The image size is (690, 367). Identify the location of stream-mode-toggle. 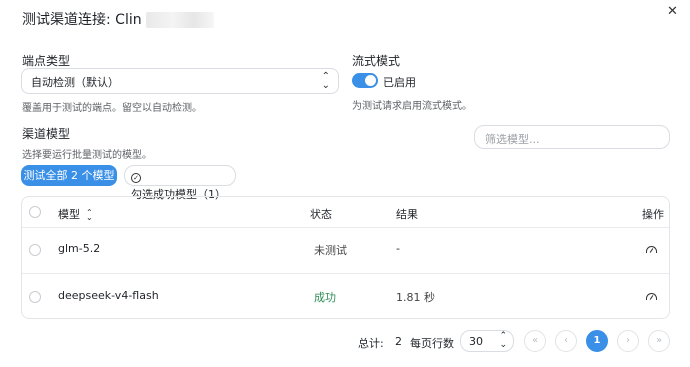
(365, 80).